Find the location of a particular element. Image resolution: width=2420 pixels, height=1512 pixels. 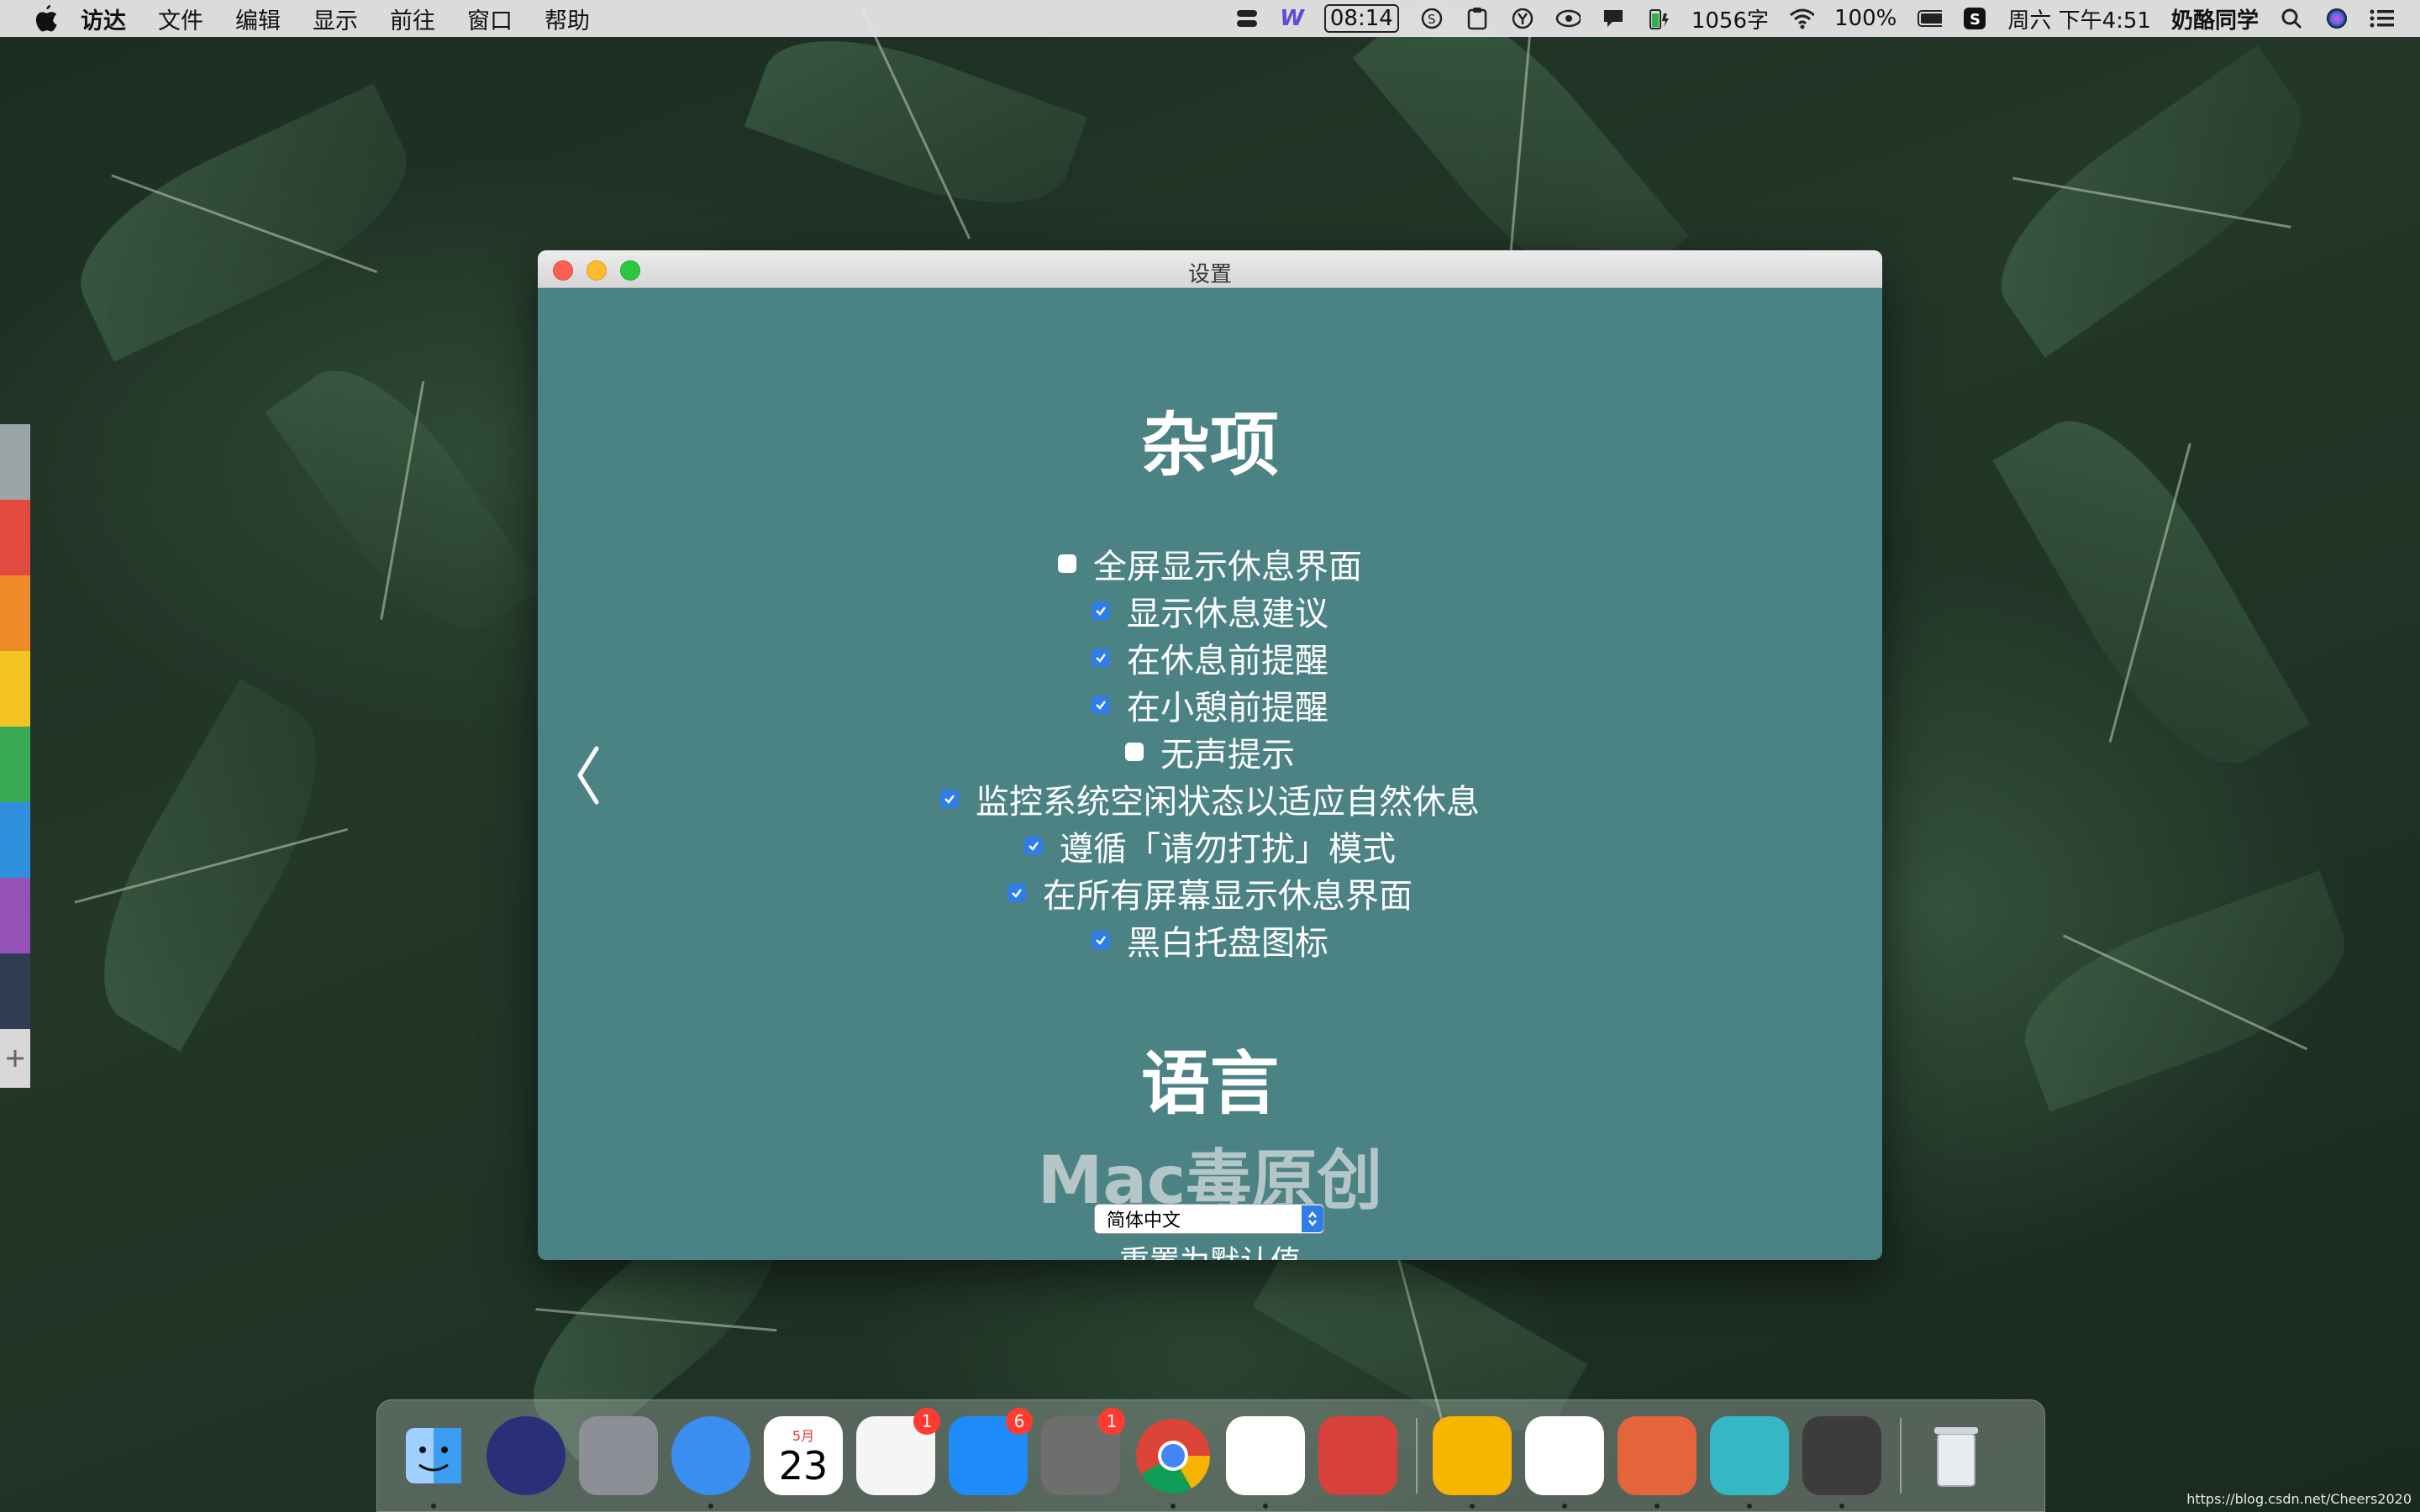

option-row: 显示休息建议 is located at coordinates (1210, 610).